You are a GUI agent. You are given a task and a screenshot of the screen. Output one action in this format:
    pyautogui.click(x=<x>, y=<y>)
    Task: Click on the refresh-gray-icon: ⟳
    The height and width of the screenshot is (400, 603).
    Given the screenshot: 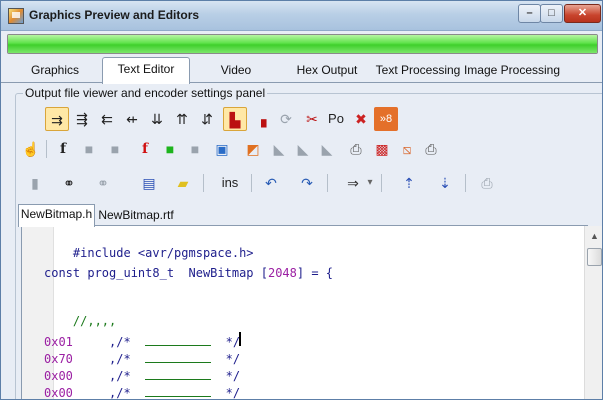 What is the action you would take?
    pyautogui.click(x=286, y=119)
    